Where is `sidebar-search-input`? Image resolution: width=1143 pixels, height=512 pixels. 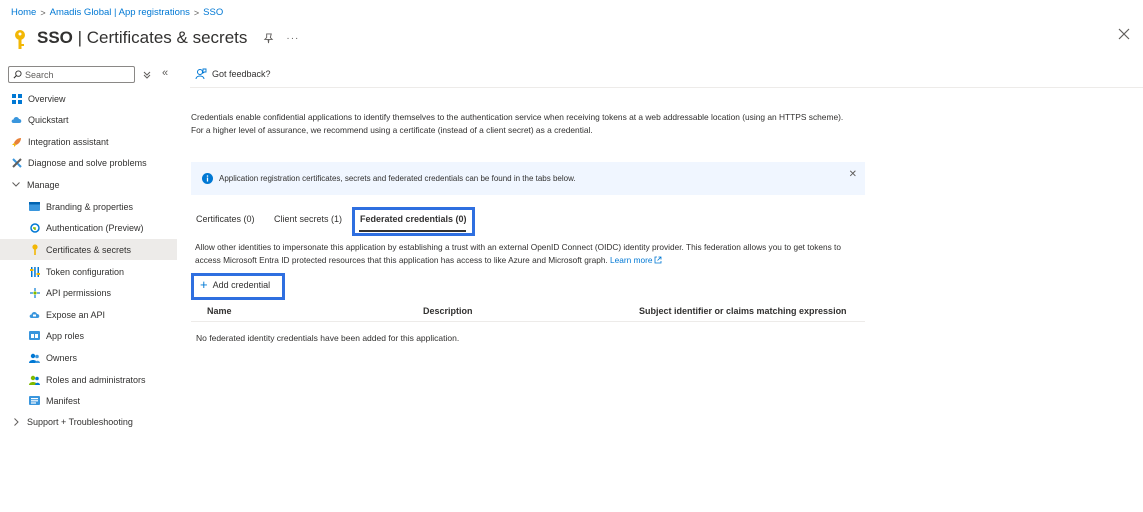 sidebar-search-input is located at coordinates (75, 74).